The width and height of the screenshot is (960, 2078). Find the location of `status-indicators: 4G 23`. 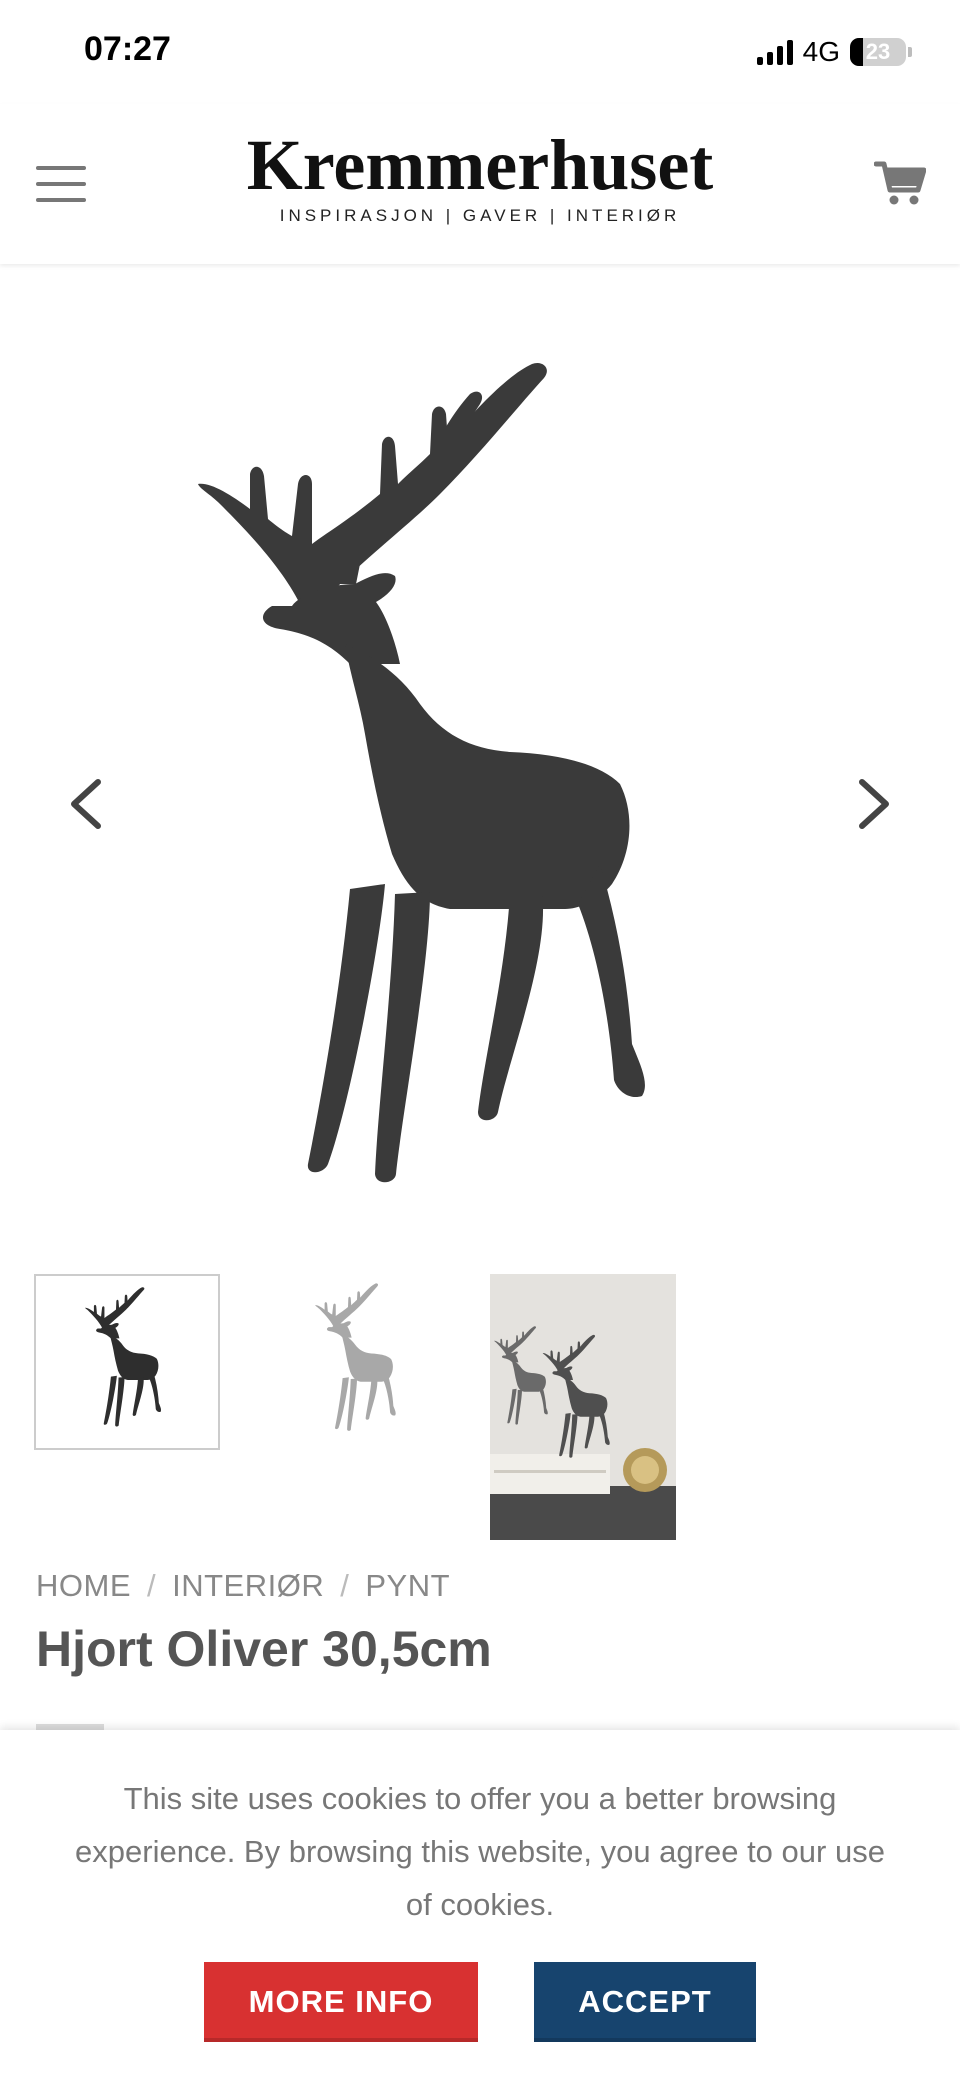

status-indicators: 4G 23 is located at coordinates (834, 52).